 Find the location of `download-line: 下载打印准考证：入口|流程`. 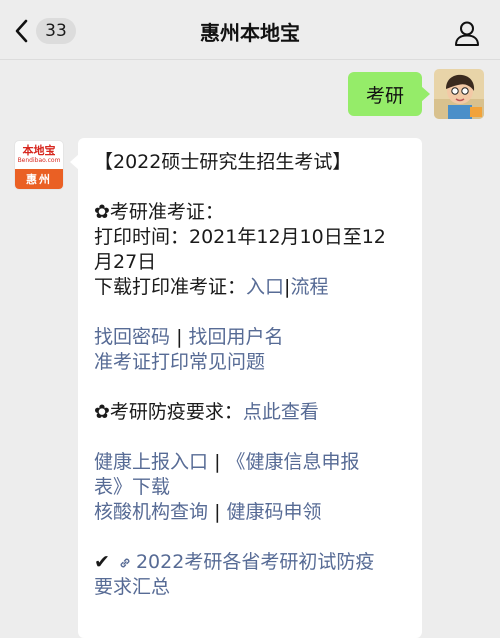

download-line: 下载打印准考证：入口|流程 is located at coordinates (252, 287).